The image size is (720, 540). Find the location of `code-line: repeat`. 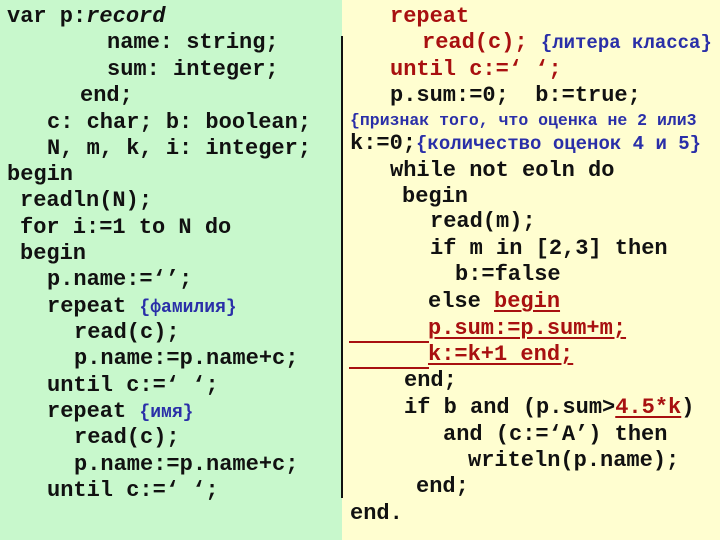

code-line: repeat is located at coordinates (429, 17).